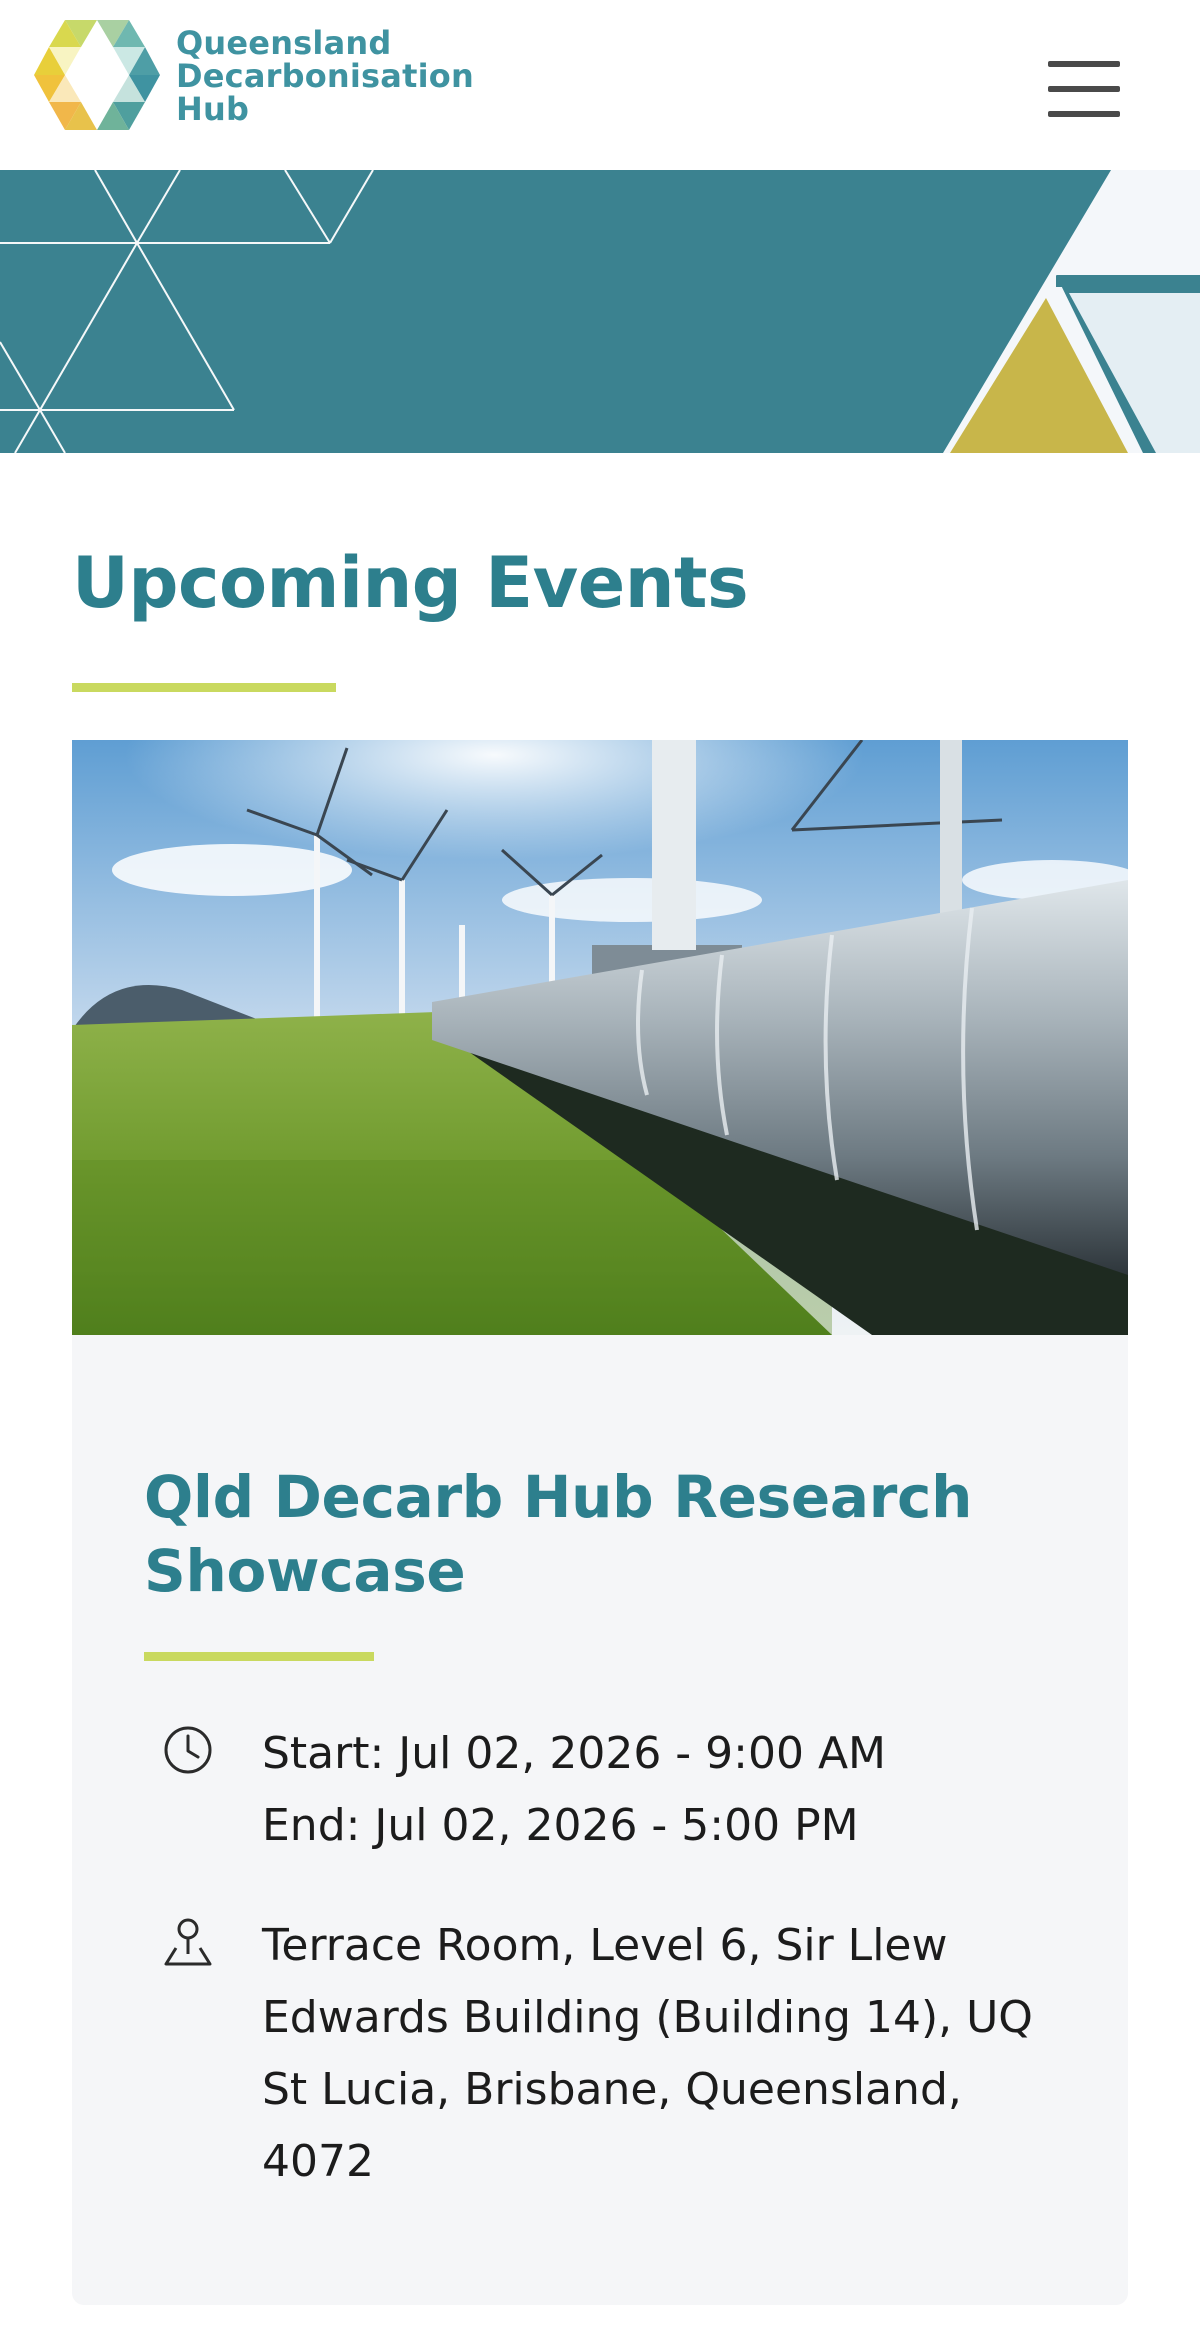  Describe the element at coordinates (213, 108) in the screenshot. I see `logo-line-3: Hub` at that location.